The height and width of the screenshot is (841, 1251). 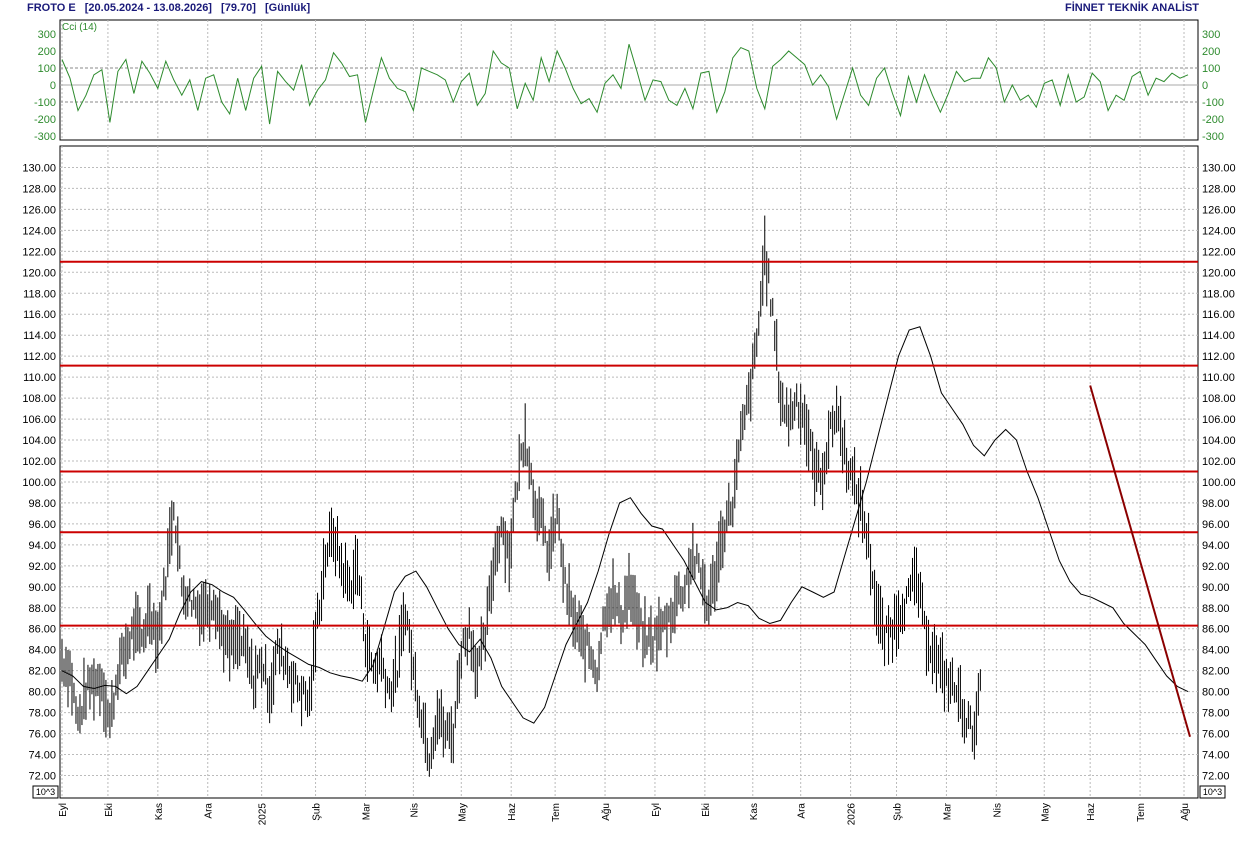 What do you see at coordinates (39, 357) in the screenshot?
I see `price-y-tick-label-left: 112.00` at bounding box center [39, 357].